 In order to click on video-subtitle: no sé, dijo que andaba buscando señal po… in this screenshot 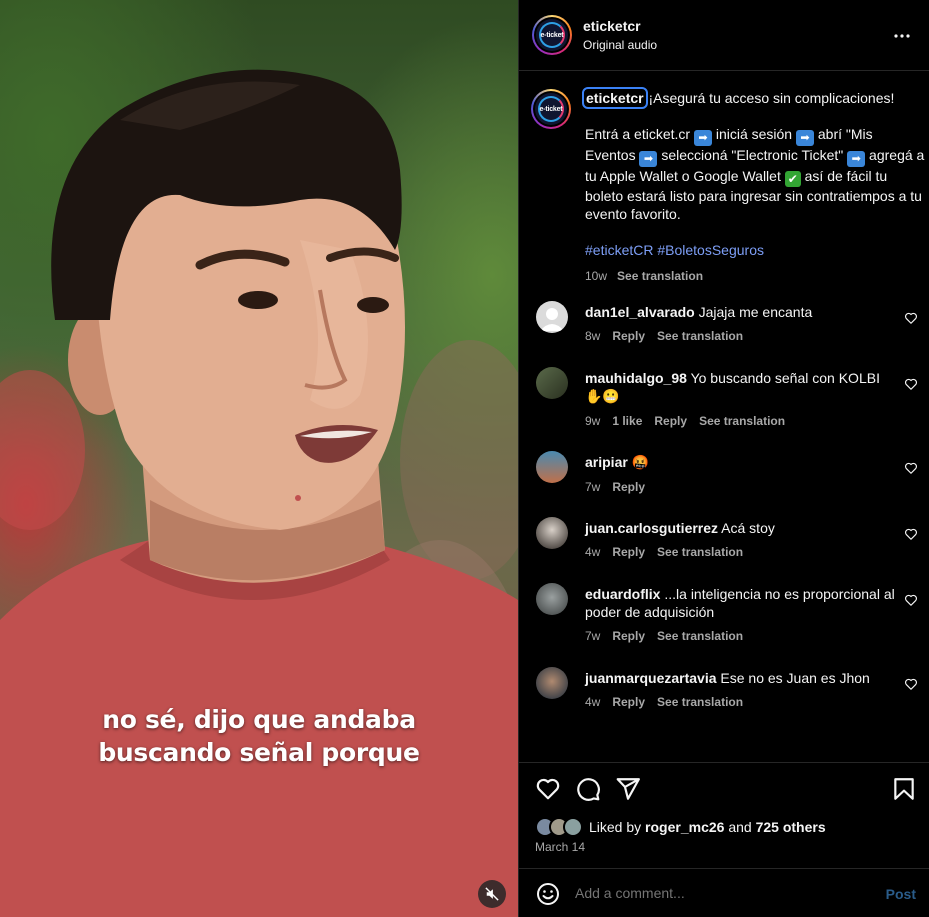, I will do `click(259, 736)`.